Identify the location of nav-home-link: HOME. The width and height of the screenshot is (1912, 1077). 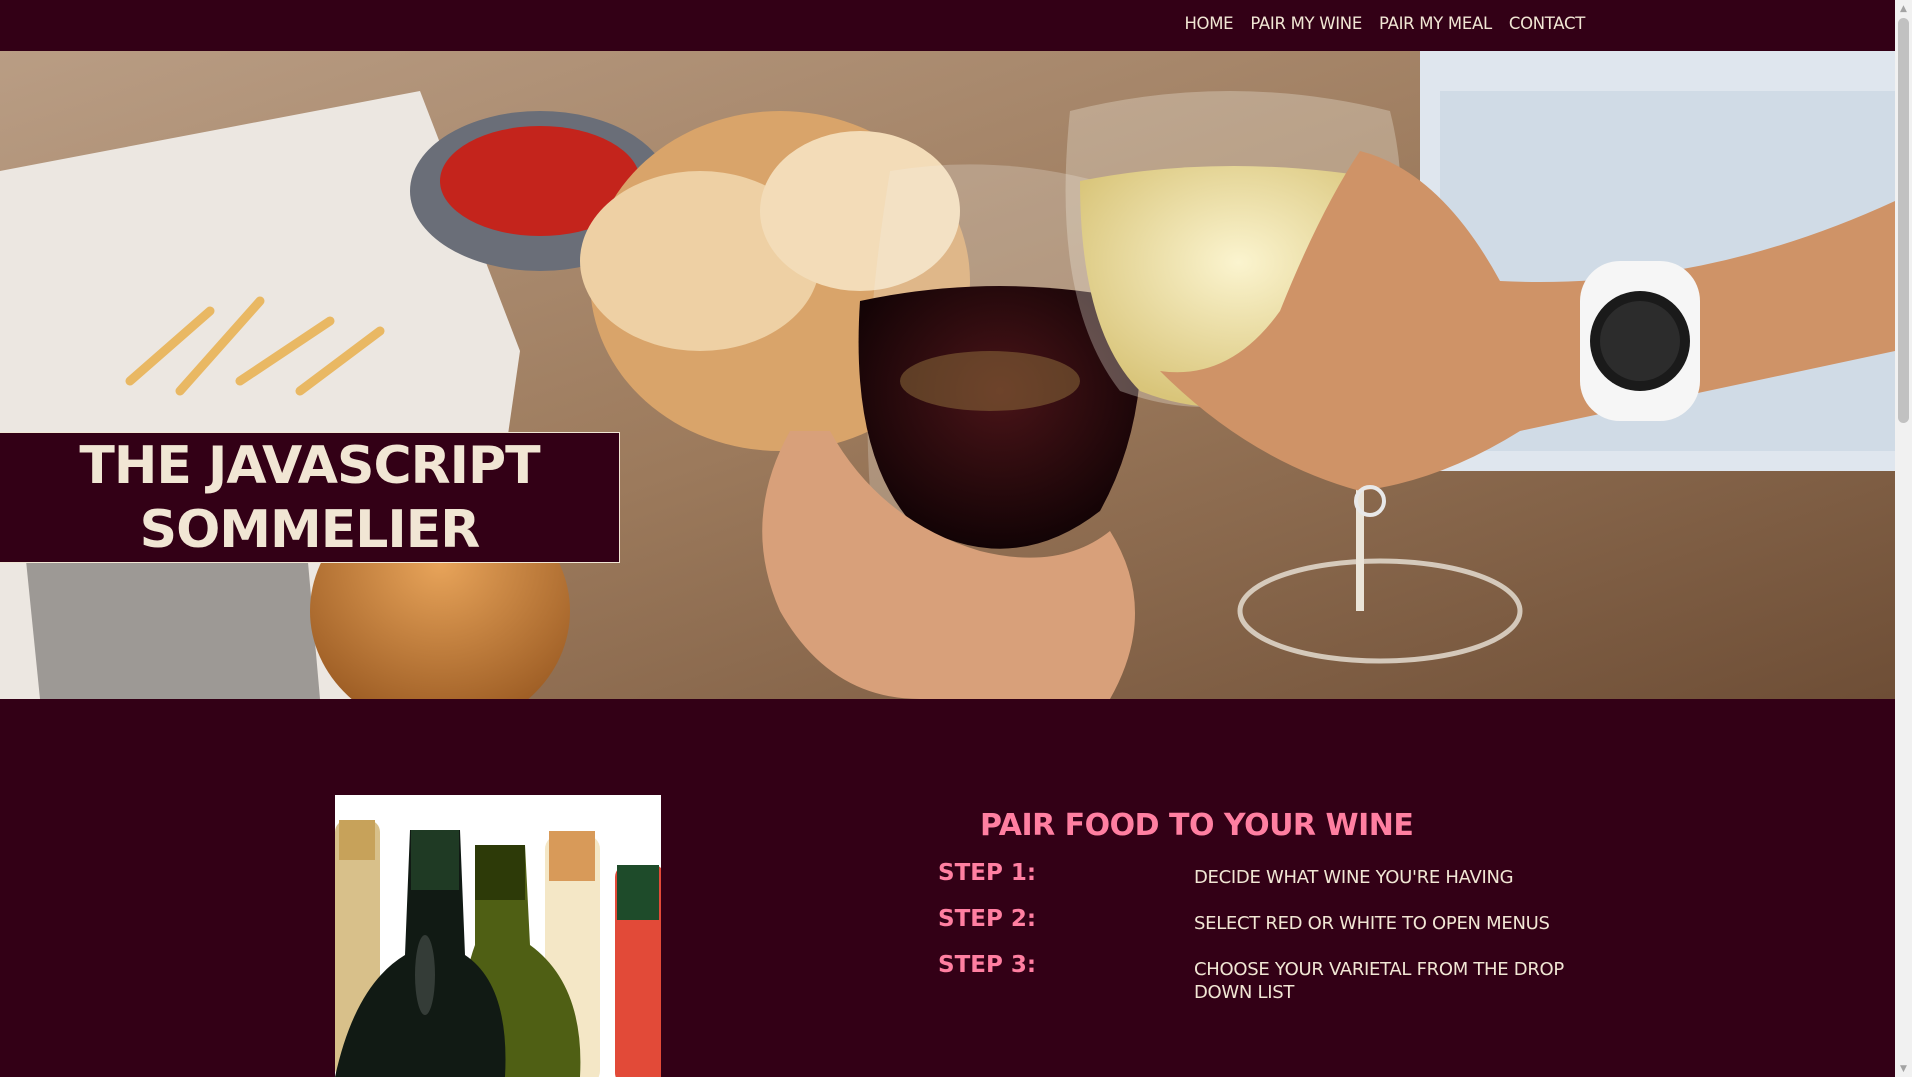
(1208, 23).